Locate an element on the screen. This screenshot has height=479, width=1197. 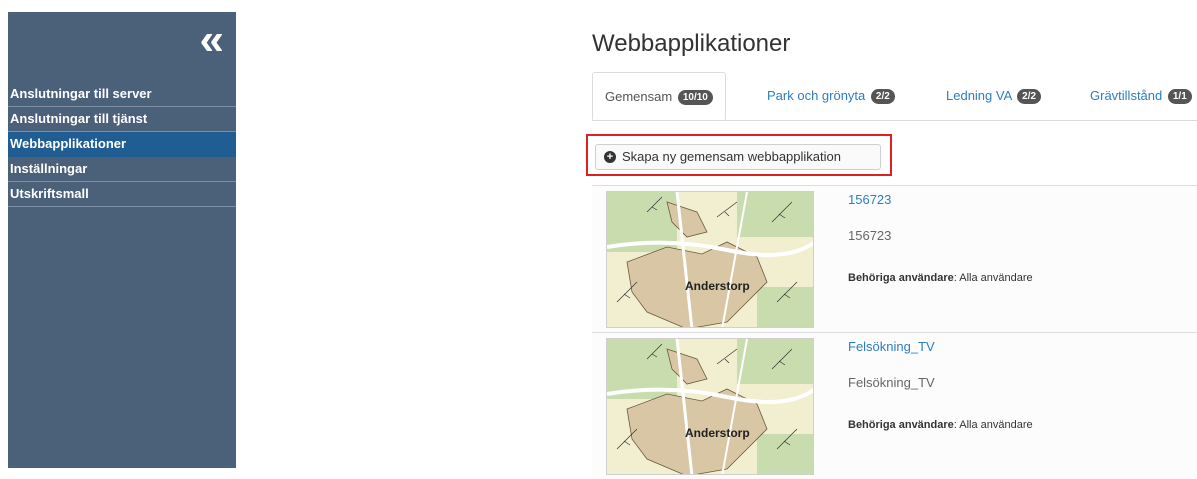
collapse-sidebar-icon: « is located at coordinates (212, 40).